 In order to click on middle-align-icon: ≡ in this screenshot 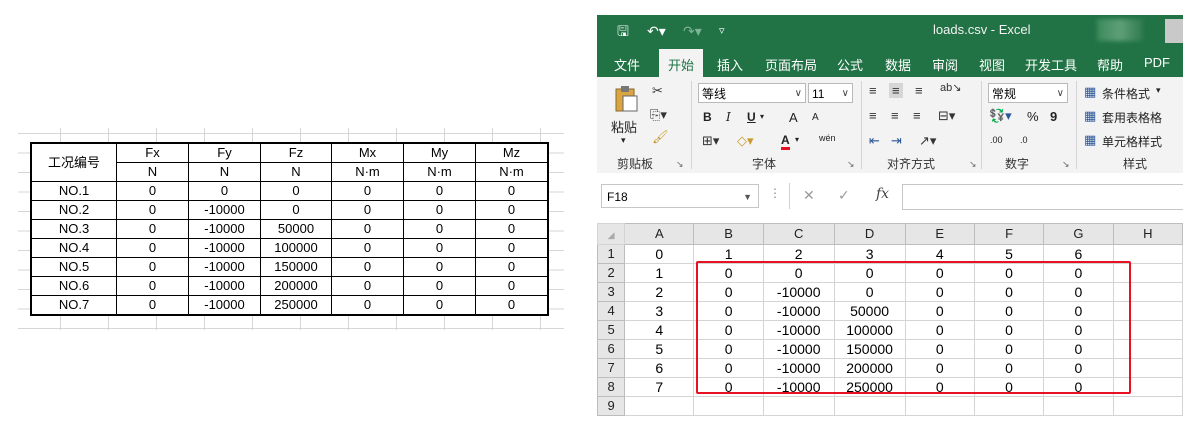, I will do `click(896, 90)`.